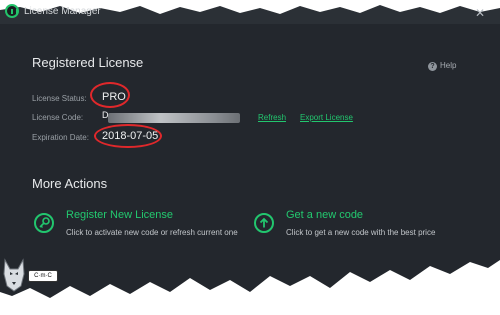 This screenshot has height=315, width=500. I want to click on status-highlight-oval, so click(110, 95).